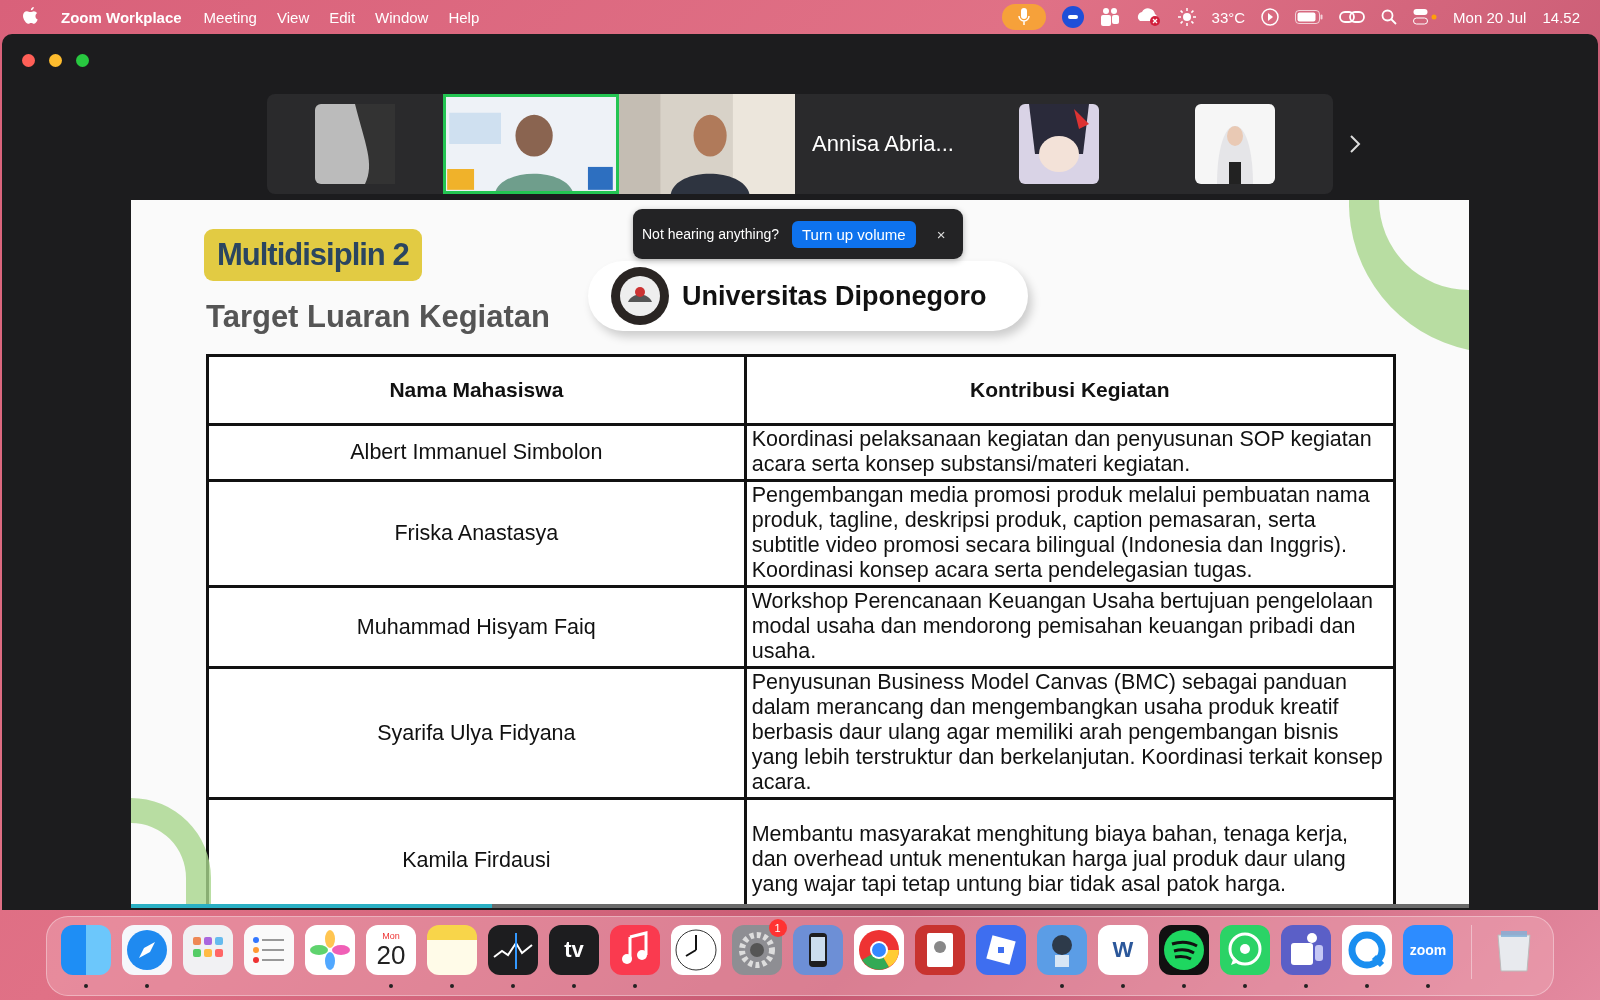 This screenshot has width=1600, height=1000. What do you see at coordinates (1228, 17) in the screenshot?
I see `temperature-text: 33°C` at bounding box center [1228, 17].